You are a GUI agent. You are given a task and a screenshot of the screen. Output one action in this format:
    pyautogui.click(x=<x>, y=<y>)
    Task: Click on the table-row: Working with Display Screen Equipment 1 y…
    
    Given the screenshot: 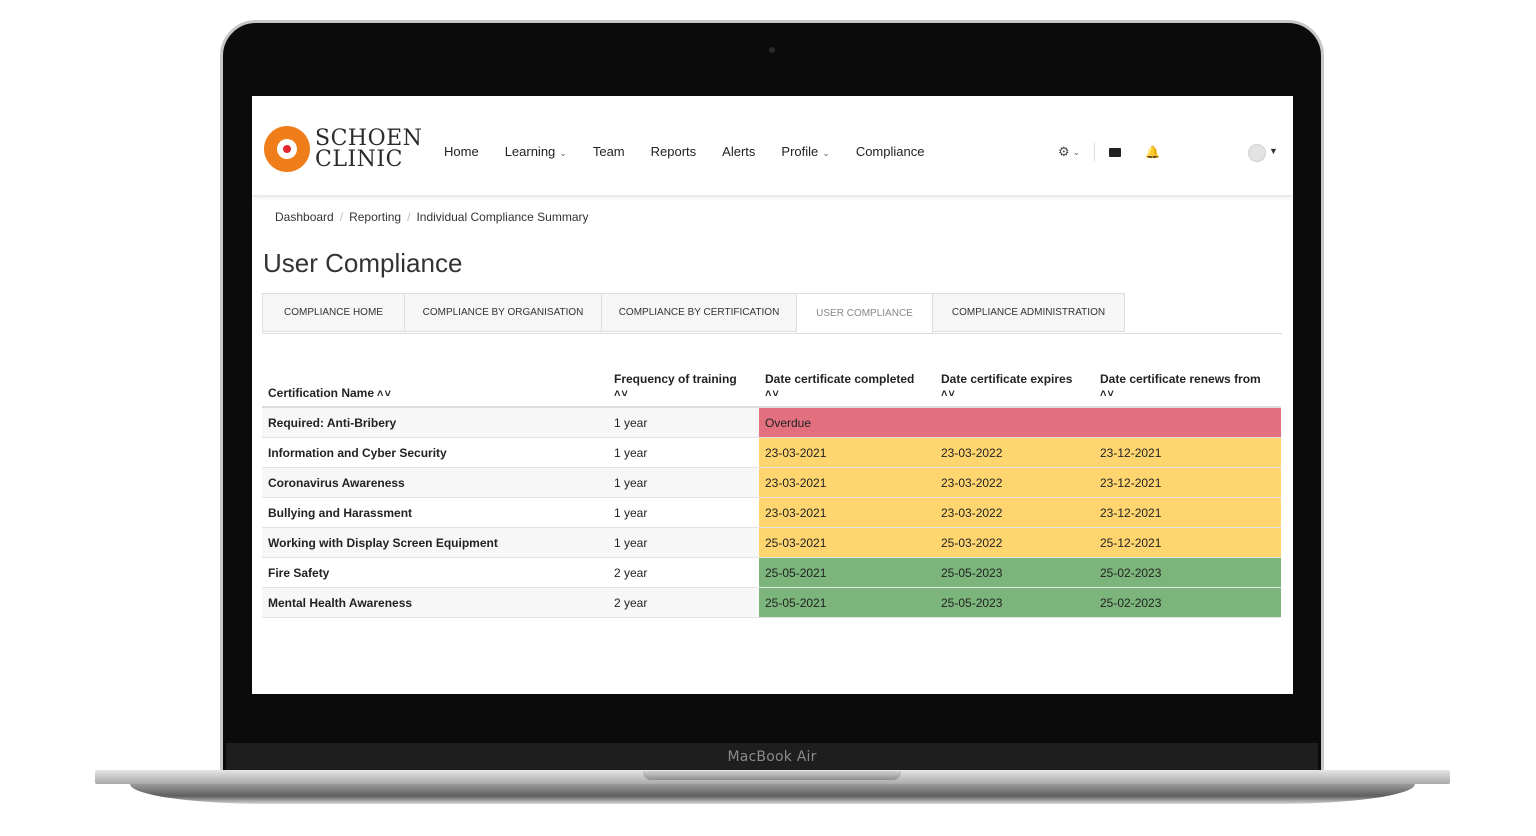 What is the action you would take?
    pyautogui.click(x=771, y=542)
    